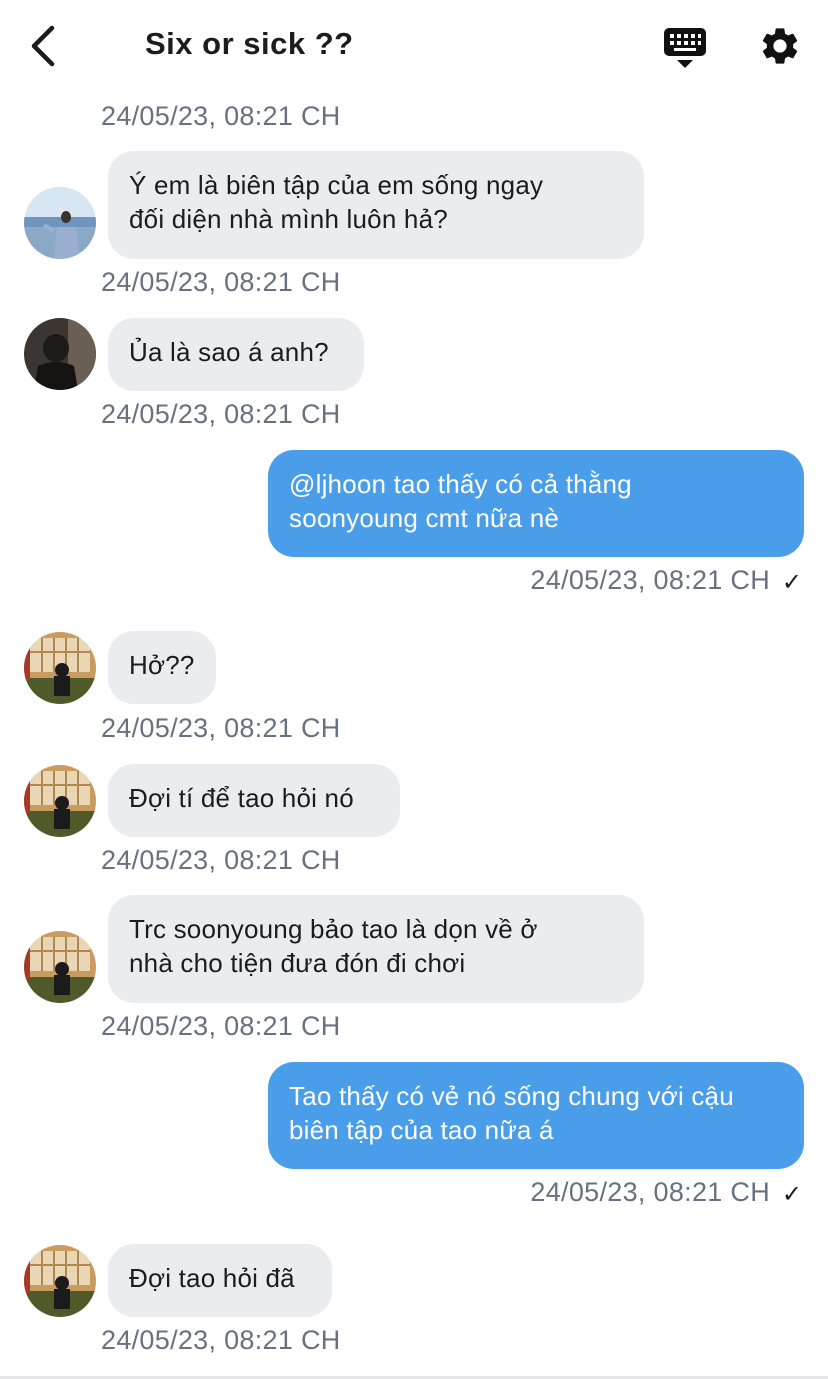  Describe the element at coordinates (424, 518) in the screenshot. I see `message-text-line: soonyoung cmt nữa nè` at that location.